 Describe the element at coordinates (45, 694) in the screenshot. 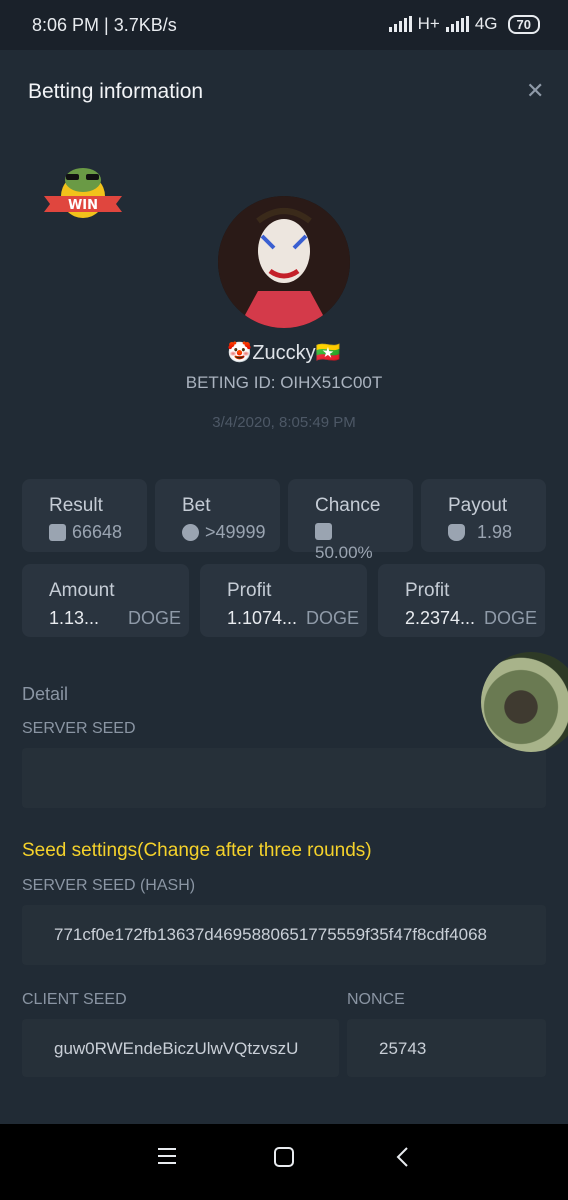

I see `detail-heading: Detail` at that location.